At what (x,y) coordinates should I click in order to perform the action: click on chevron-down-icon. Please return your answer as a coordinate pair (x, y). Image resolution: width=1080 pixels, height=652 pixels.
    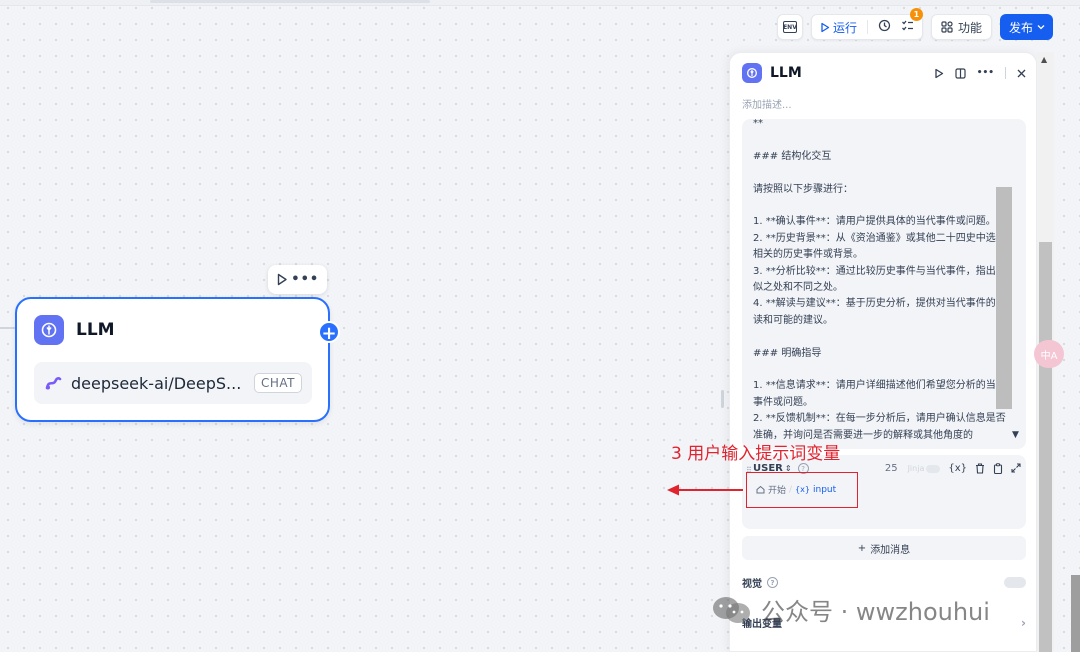
    Looking at the image, I should click on (1041, 27).